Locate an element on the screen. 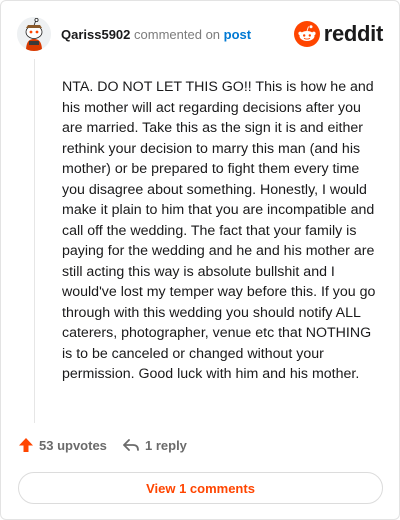  comment-header: Qariss5902 commented on post reddit is located at coordinates (200, 35).